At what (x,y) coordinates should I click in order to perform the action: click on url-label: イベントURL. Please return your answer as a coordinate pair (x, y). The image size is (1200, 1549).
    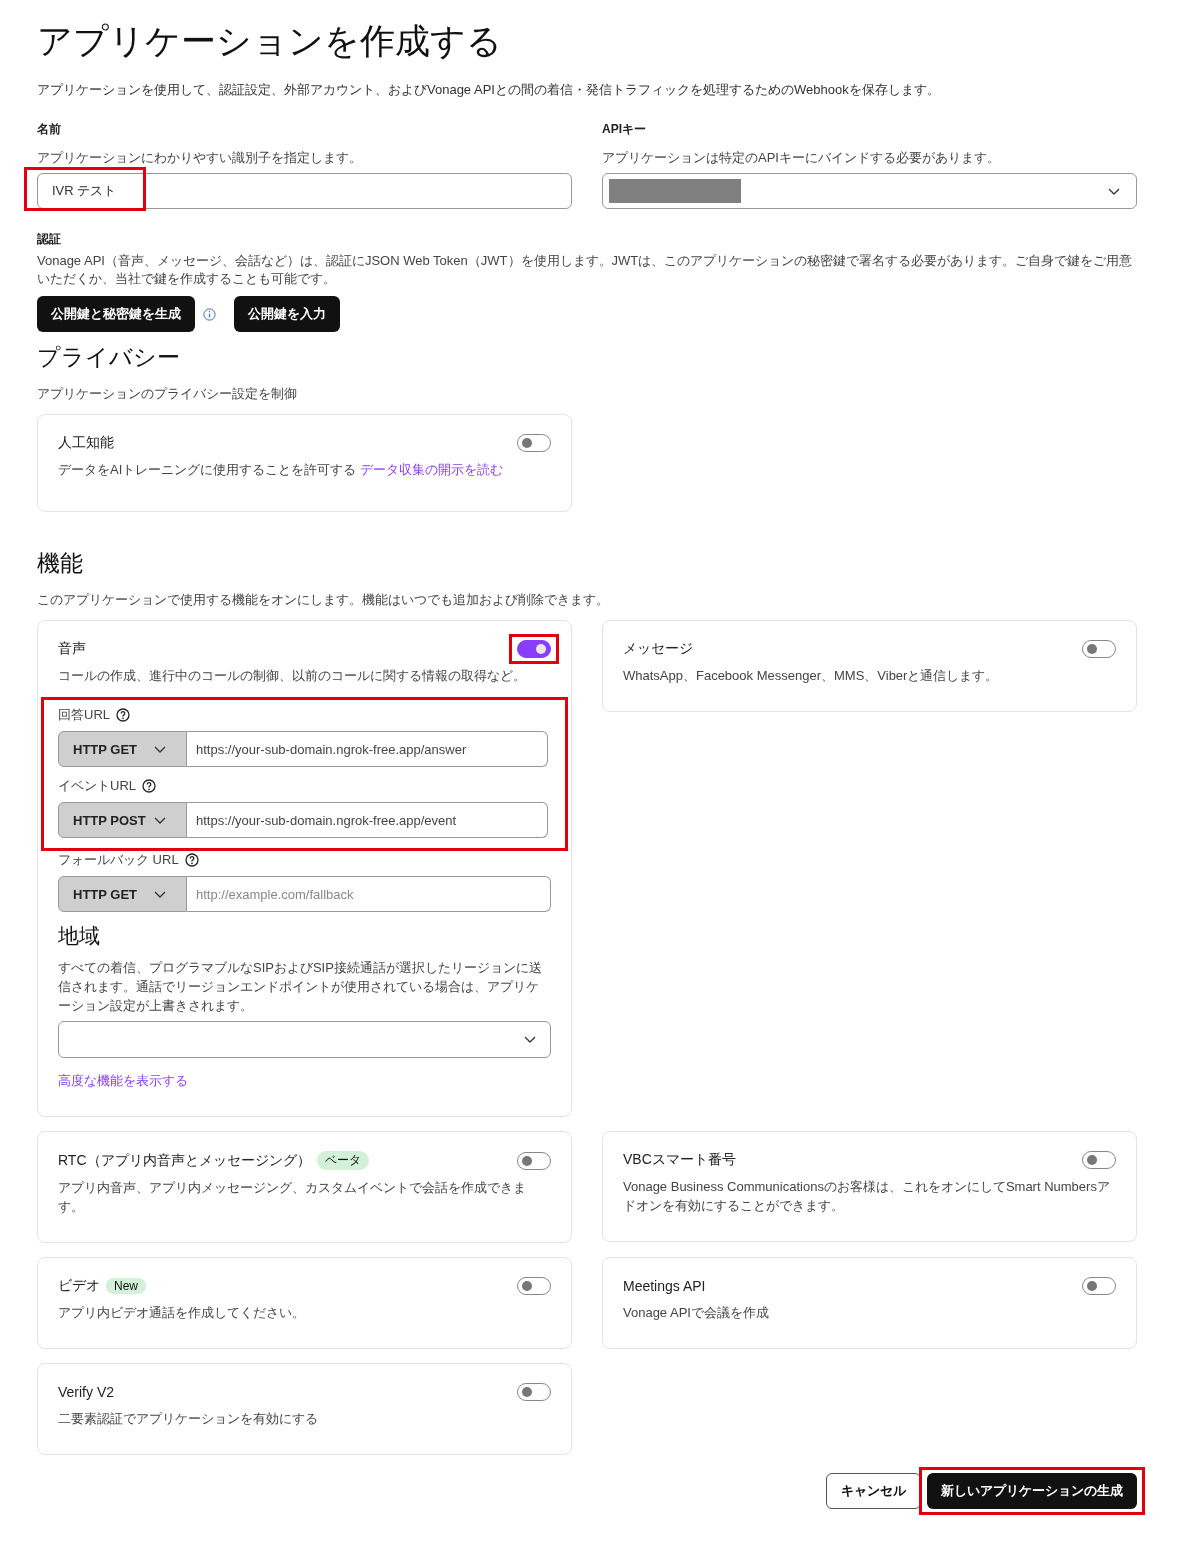
    Looking at the image, I should click on (97, 786).